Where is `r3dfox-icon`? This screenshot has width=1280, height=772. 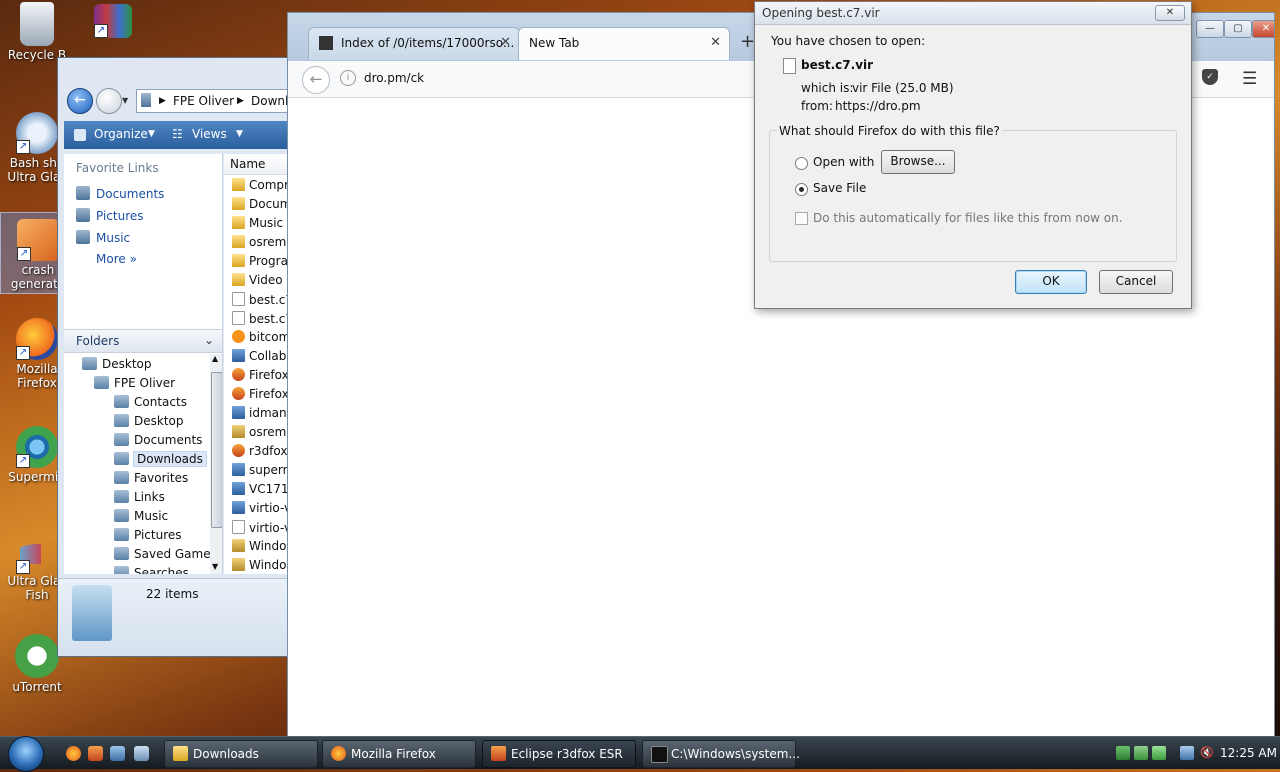 r3dfox-icon is located at coordinates (95, 753).